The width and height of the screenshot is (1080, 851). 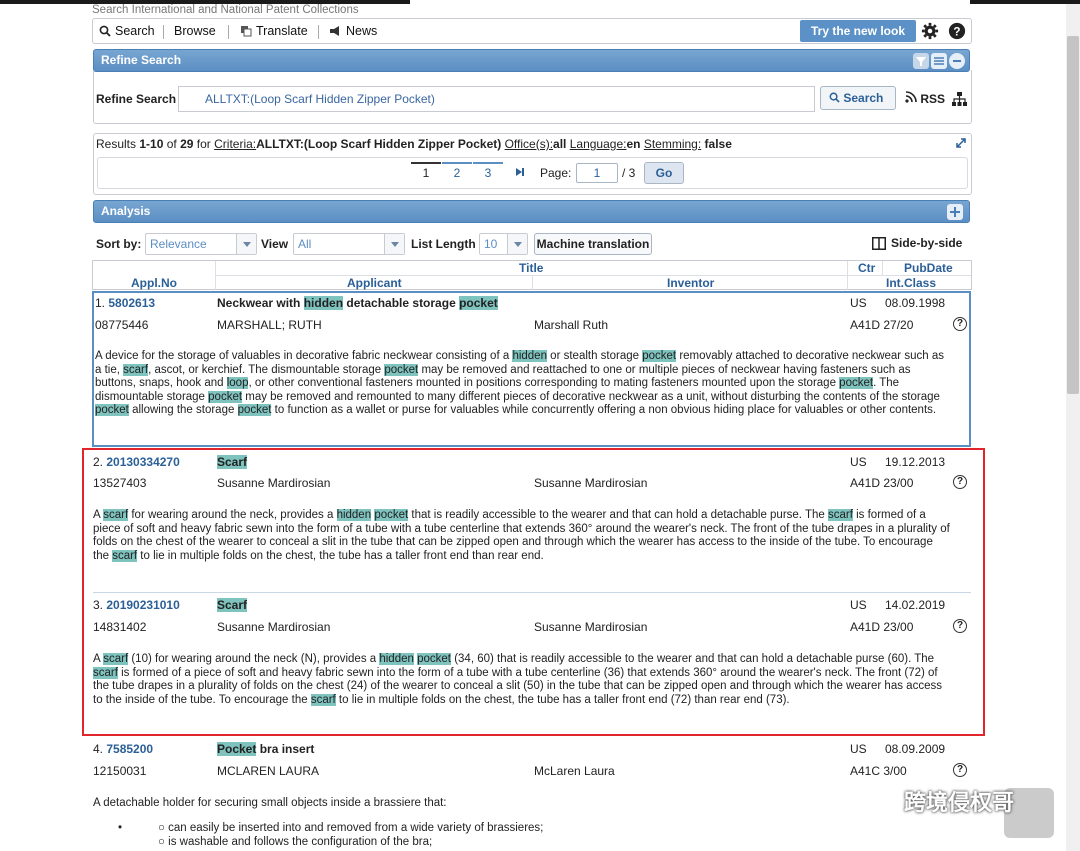 I want to click on watermark: 跨境侵权哥, so click(x=938, y=801).